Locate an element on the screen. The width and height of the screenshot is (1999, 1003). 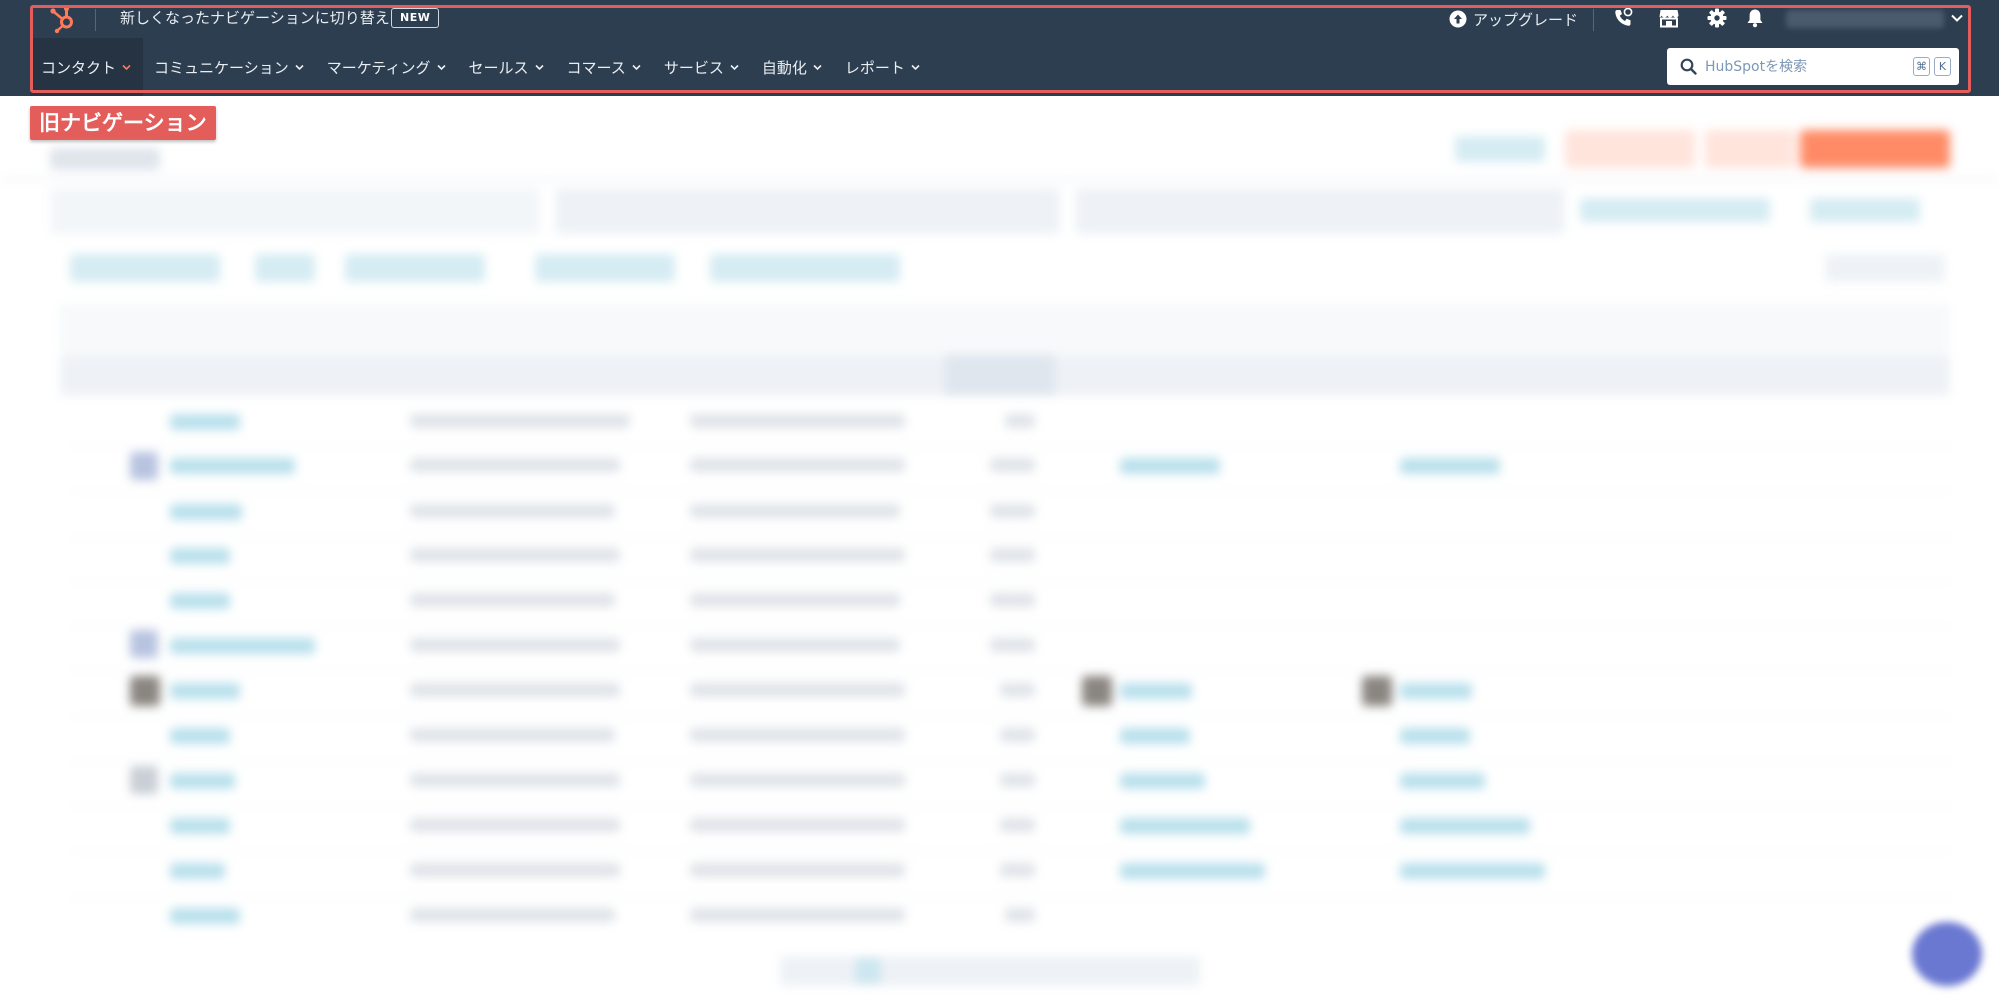
divider is located at coordinates (95, 20).